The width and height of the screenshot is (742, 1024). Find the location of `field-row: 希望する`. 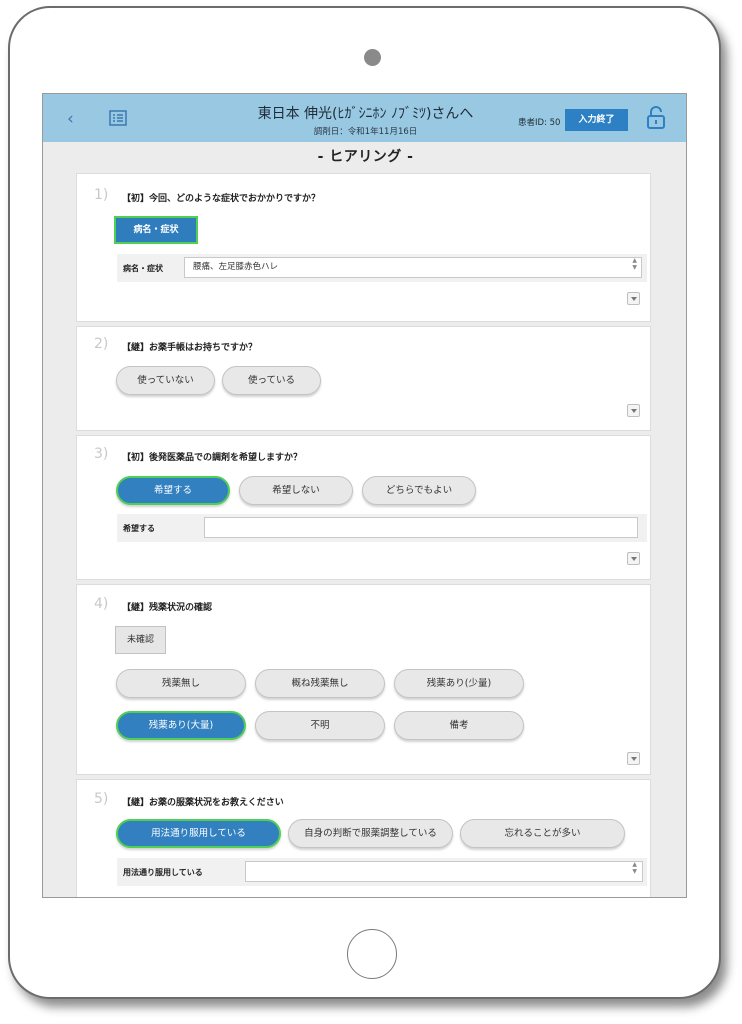

field-row: 希望する is located at coordinates (382, 528).